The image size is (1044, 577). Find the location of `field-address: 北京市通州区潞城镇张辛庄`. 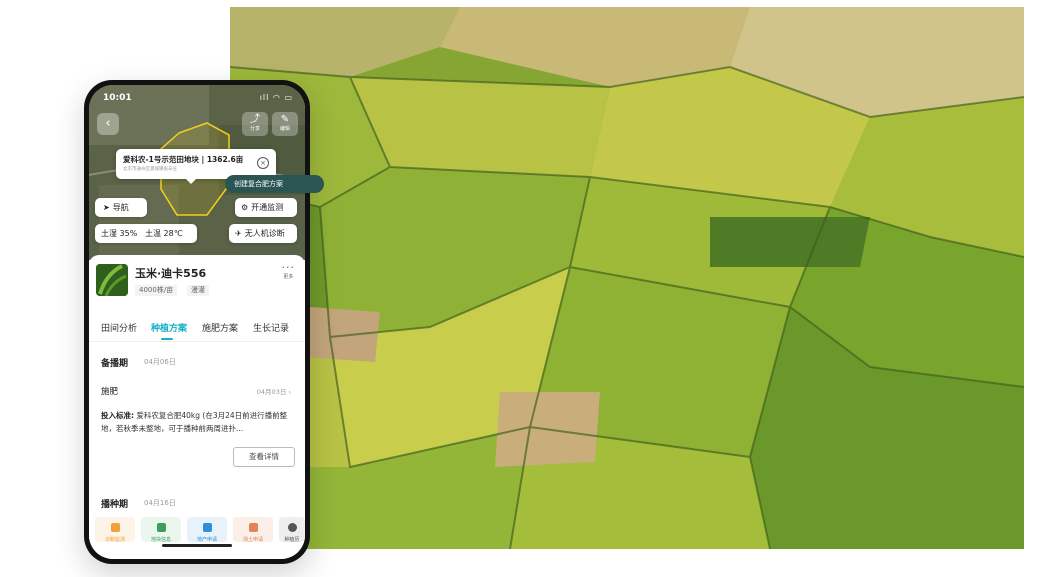

field-address: 北京市通州区潞城镇张辛庄 is located at coordinates (150, 169).